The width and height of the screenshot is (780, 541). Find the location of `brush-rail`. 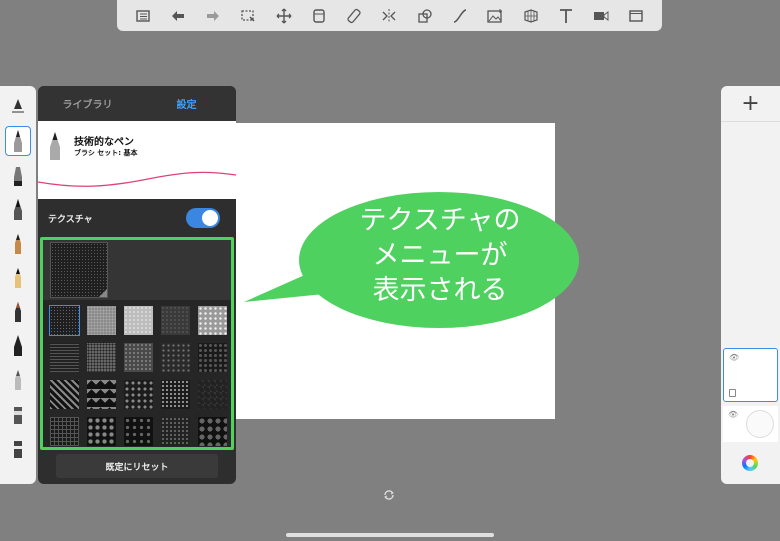

brush-rail is located at coordinates (18, 285).